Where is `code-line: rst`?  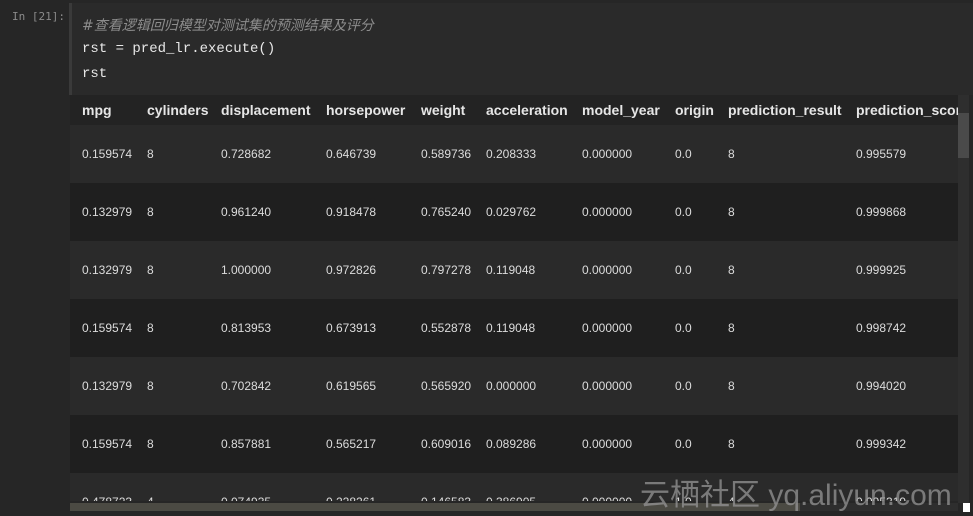
code-line: rst is located at coordinates (95, 74).